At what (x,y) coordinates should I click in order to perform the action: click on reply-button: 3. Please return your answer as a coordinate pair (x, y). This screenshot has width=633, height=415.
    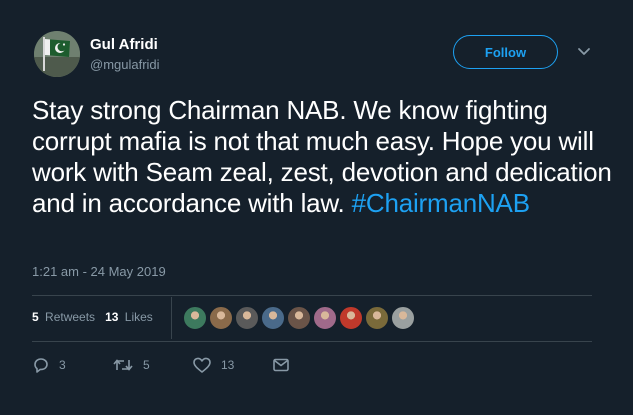
    Looking at the image, I should click on (49, 365).